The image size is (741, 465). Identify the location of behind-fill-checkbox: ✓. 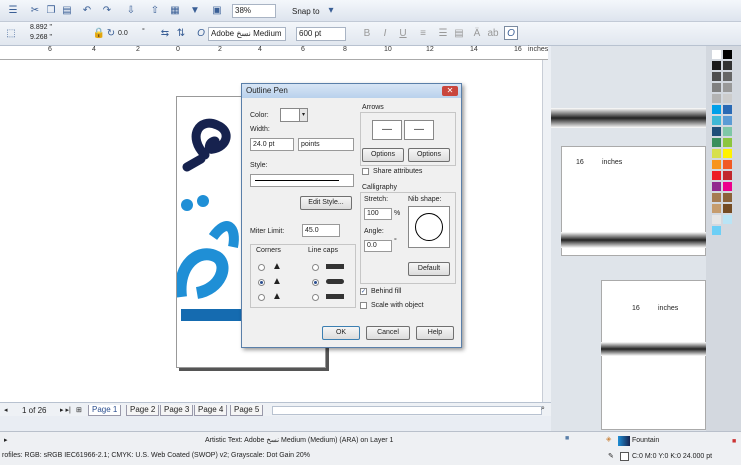
(363, 291).